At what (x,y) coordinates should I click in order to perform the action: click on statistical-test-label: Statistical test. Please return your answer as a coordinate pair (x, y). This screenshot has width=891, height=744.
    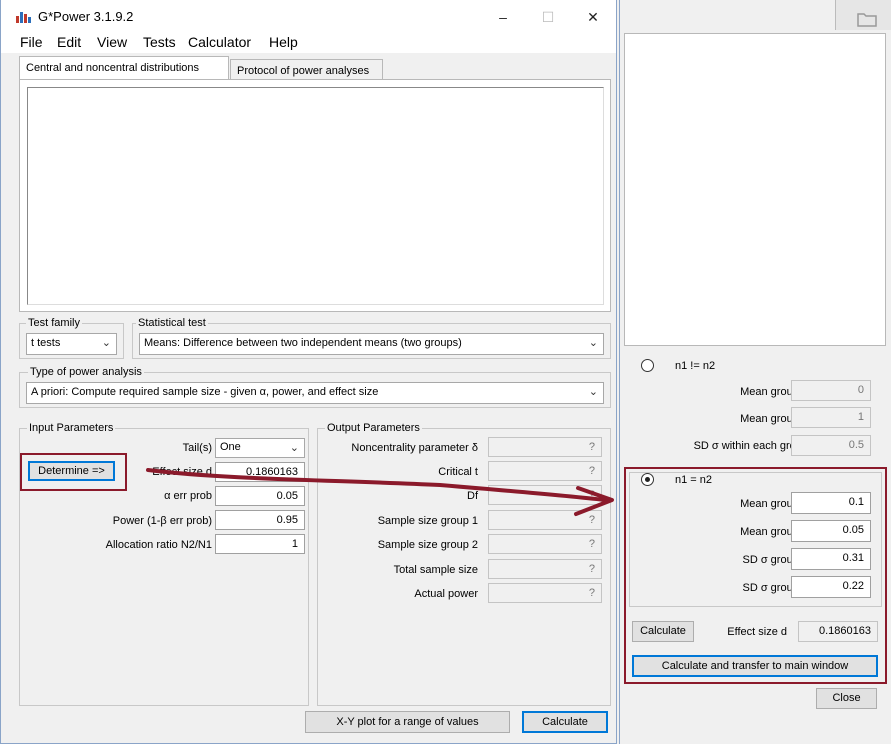
    Looking at the image, I should click on (172, 323).